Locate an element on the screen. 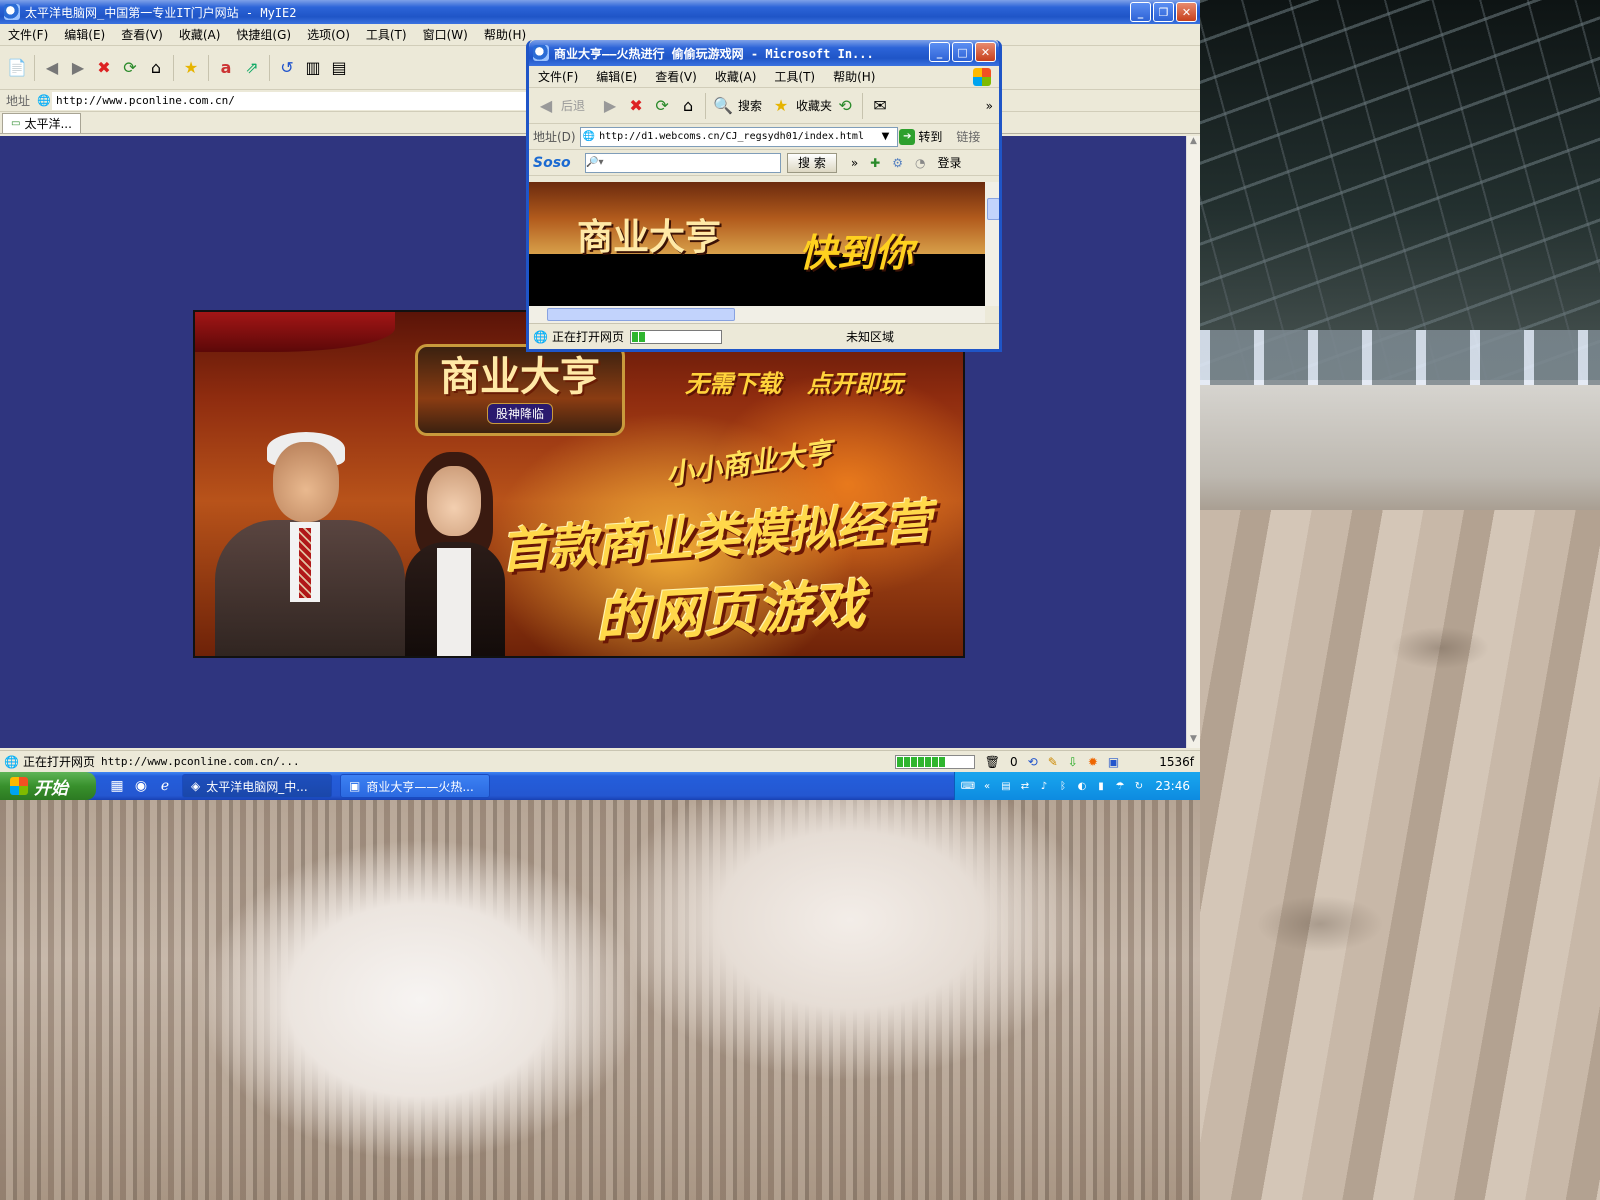 This screenshot has height=1200, width=1600. popup-favorites-label: 收藏夹 is located at coordinates (814, 105).